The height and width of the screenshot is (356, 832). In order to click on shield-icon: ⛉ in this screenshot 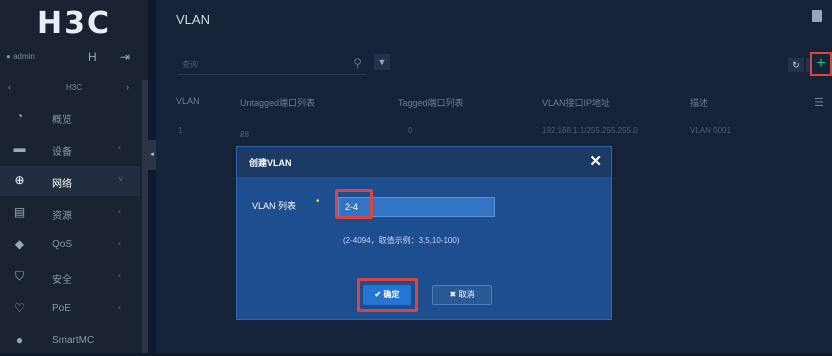, I will do `click(19, 276)`.